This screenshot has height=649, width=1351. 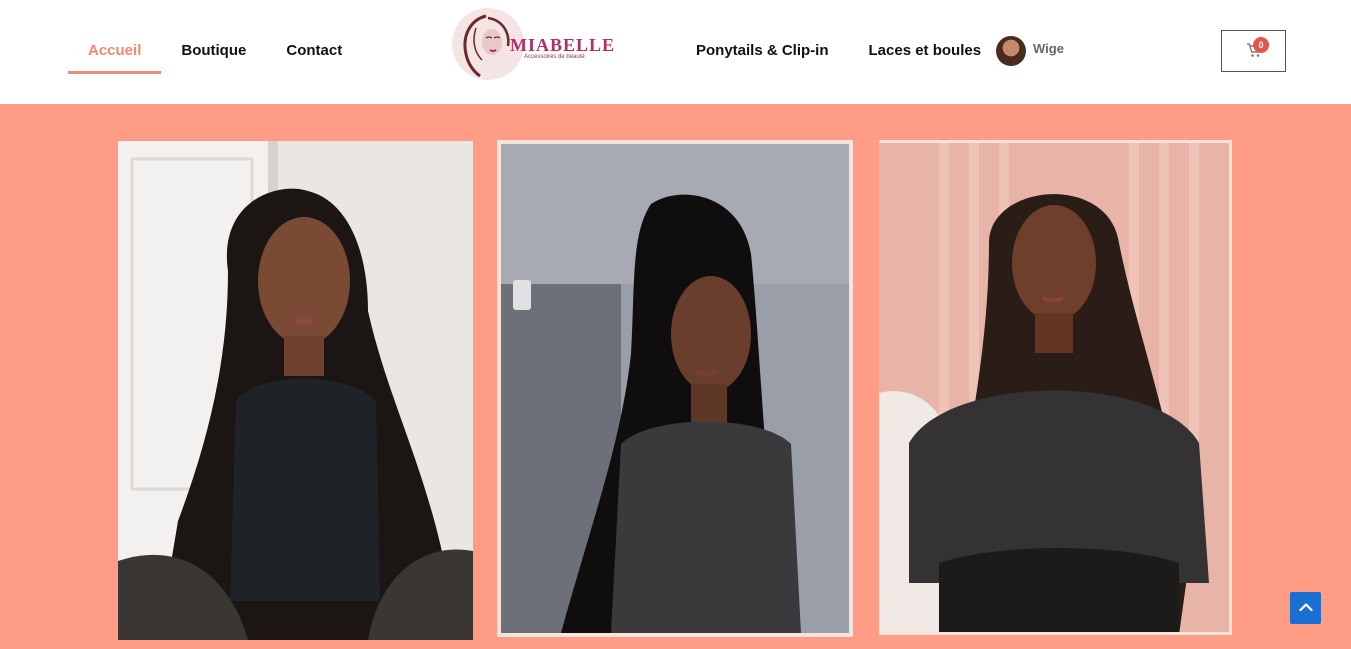 I want to click on scroll-to-top-button, so click(x=1305, y=608).